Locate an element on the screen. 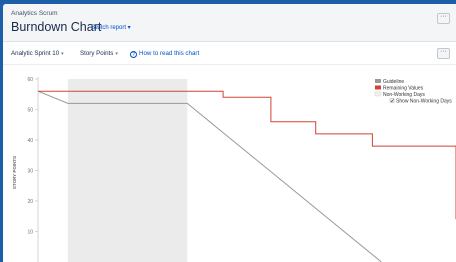 The height and width of the screenshot is (262, 456). toolbar-more-button: ··· is located at coordinates (443, 53).